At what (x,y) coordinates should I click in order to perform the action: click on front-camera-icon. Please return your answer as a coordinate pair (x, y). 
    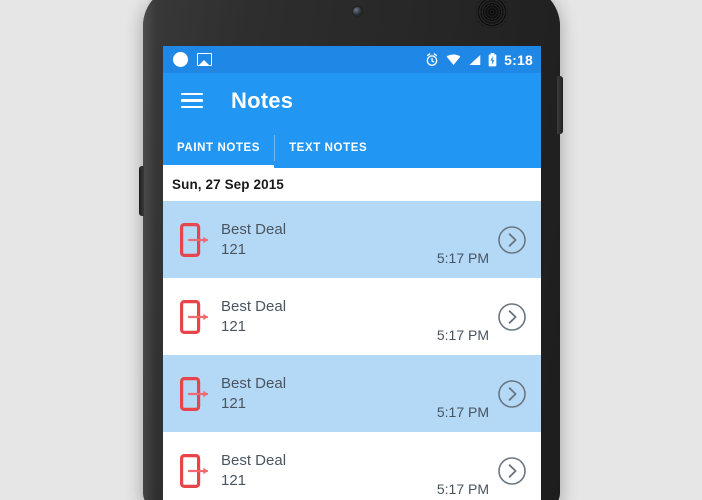
    Looking at the image, I should click on (357, 11).